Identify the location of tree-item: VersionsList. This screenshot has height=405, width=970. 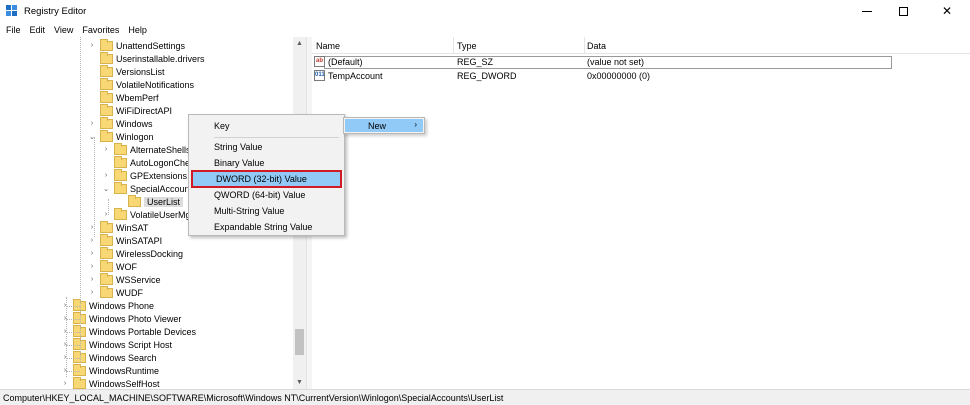
(126, 71).